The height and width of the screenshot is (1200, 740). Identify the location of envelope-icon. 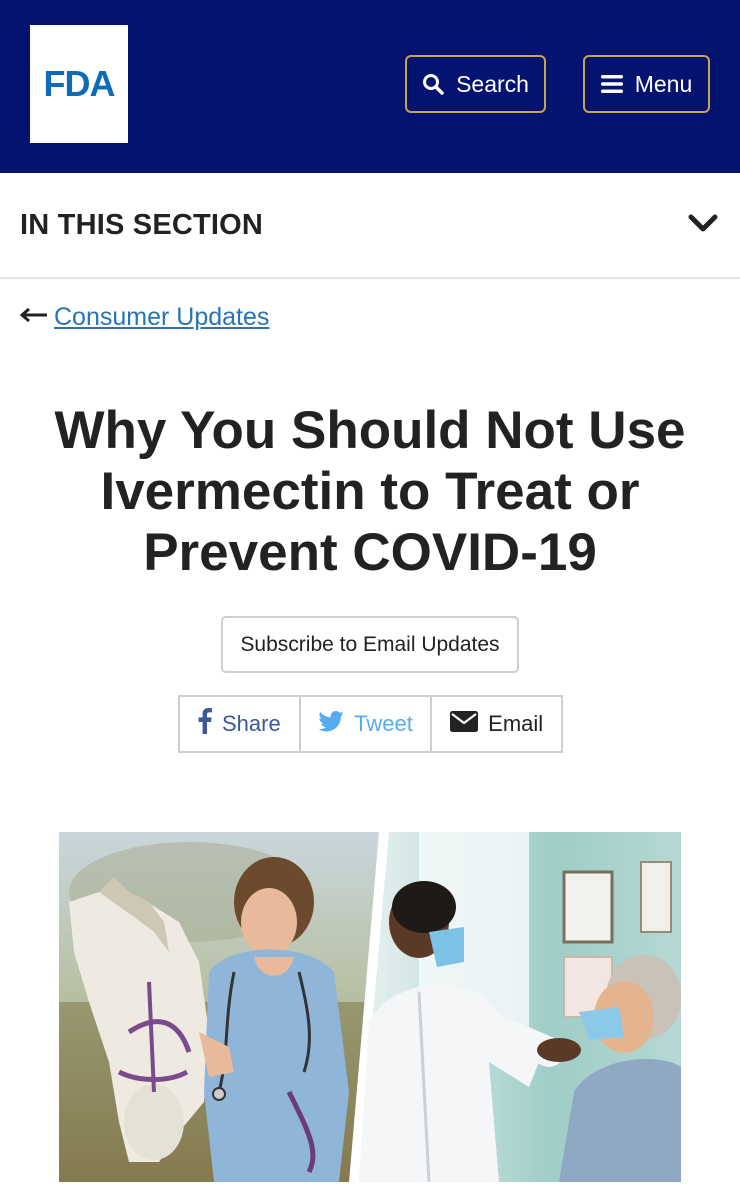
(464, 724).